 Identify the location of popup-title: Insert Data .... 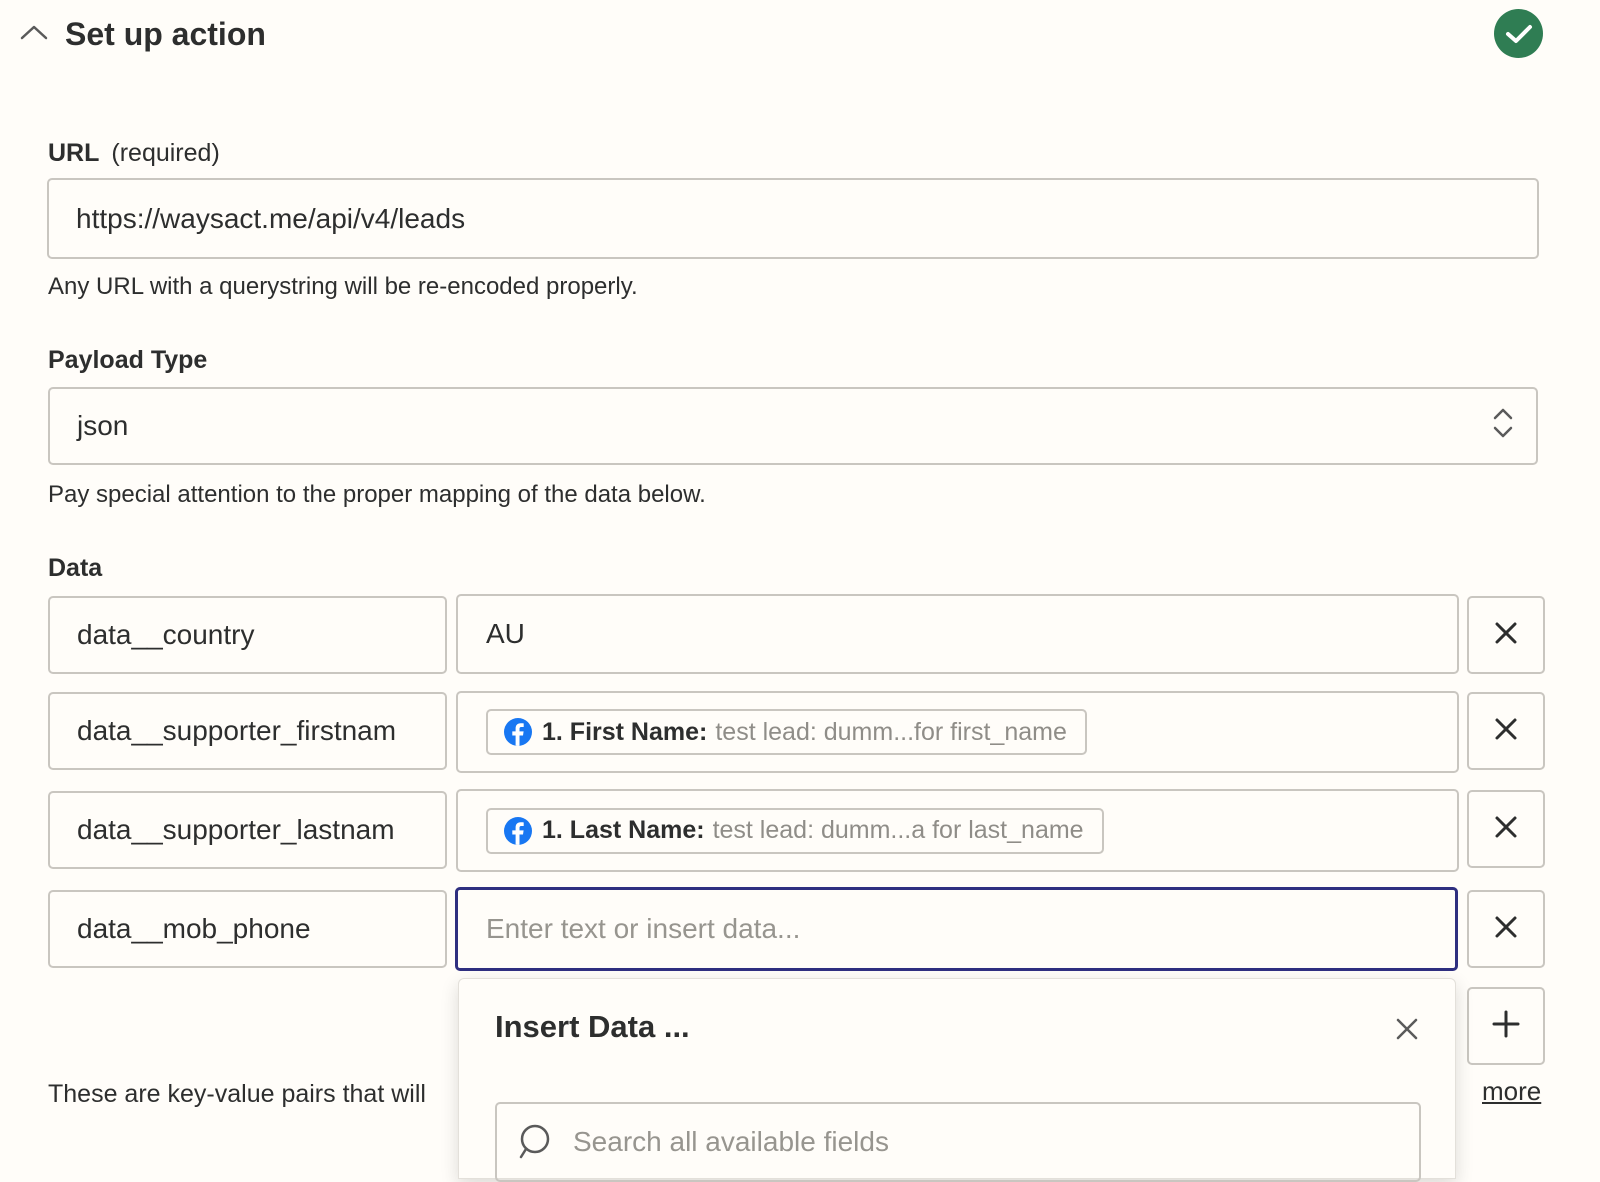
(592, 1026).